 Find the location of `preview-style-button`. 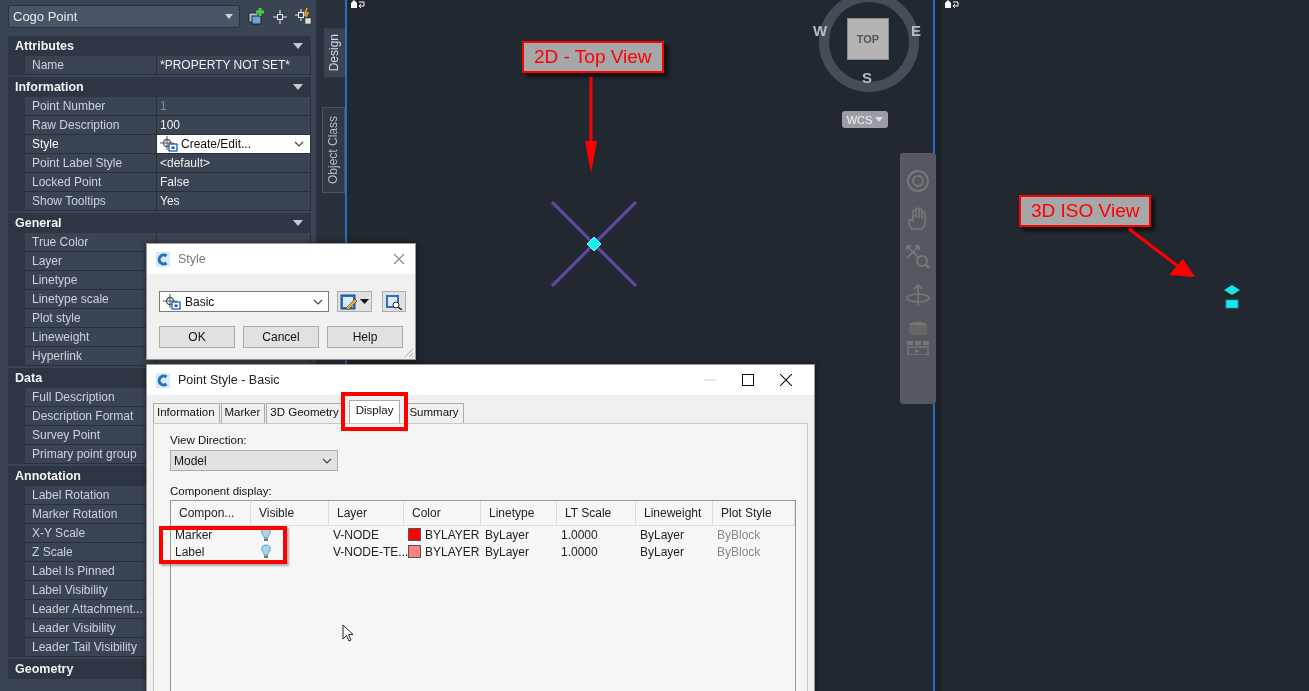

preview-style-button is located at coordinates (394, 301).